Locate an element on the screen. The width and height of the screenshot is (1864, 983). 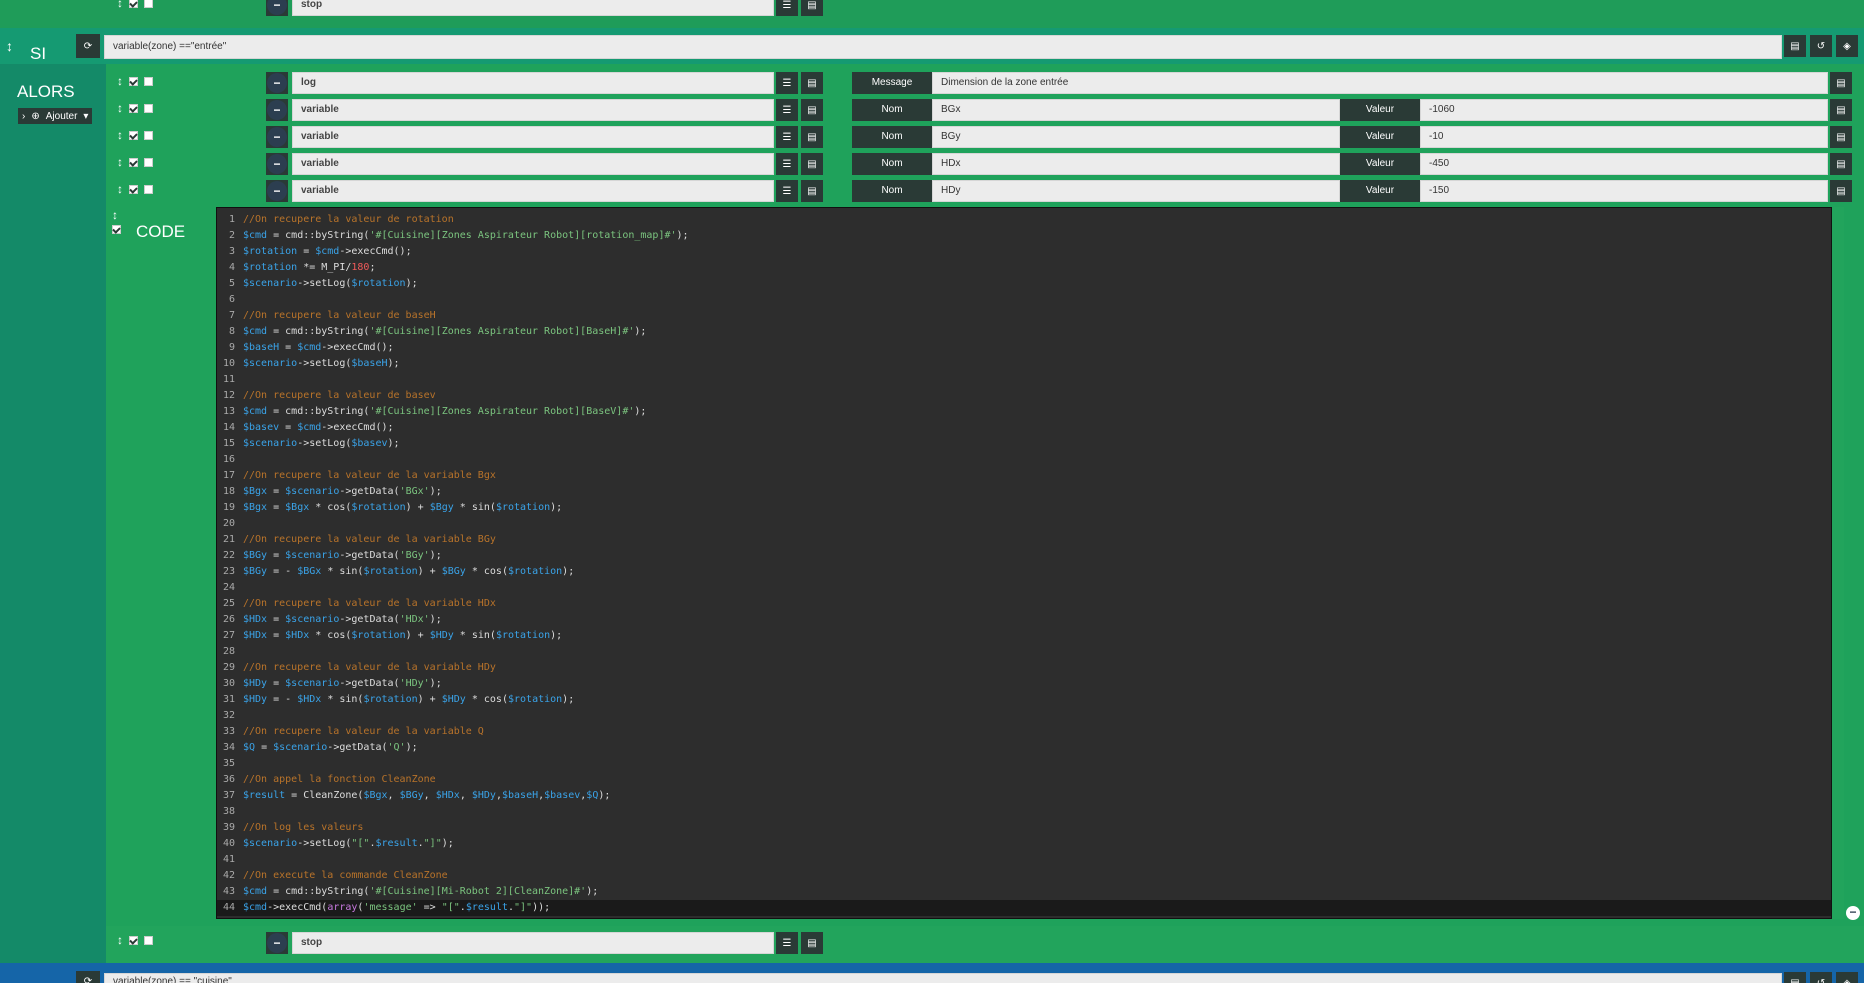
line-number: 8 is located at coordinates (231, 331).